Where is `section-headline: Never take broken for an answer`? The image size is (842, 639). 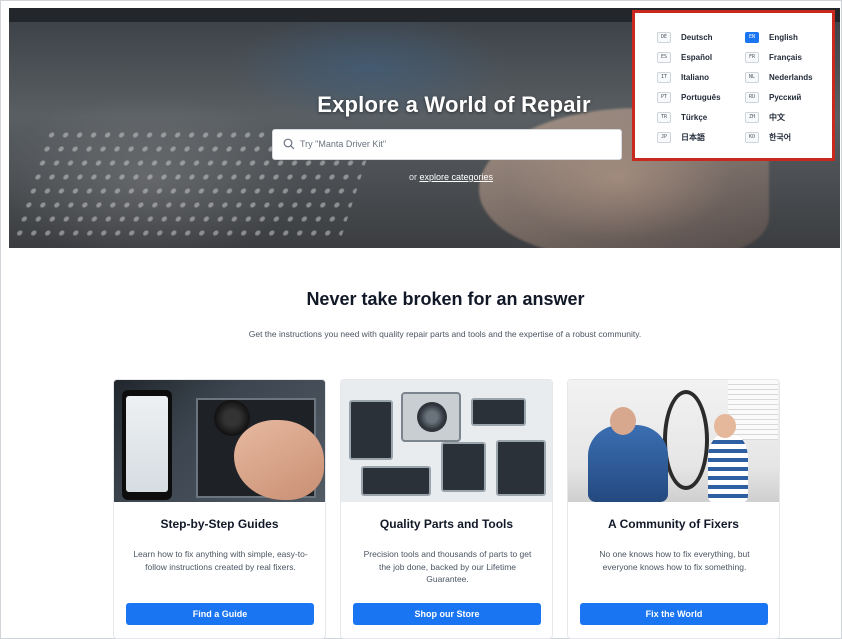
section-headline: Never take broken for an answer is located at coordinates (445, 299).